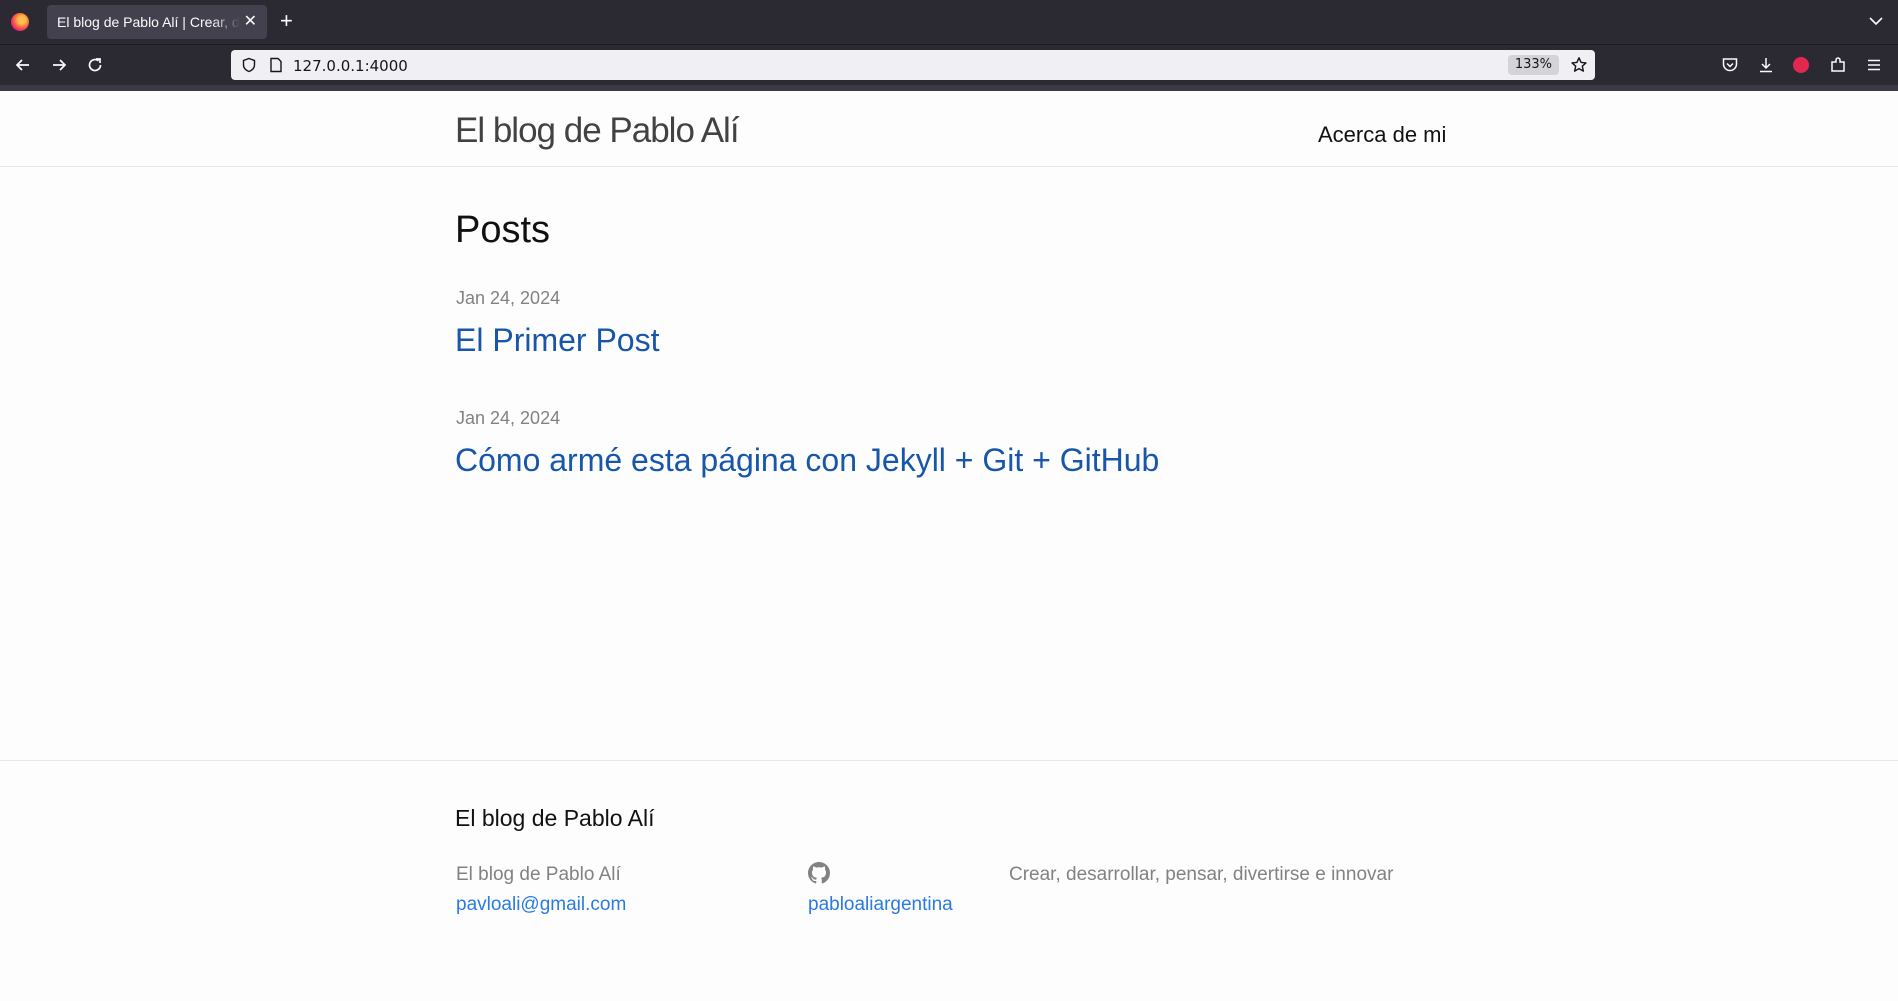 This screenshot has width=1898, height=1001. Describe the element at coordinates (1801, 65) in the screenshot. I see `extension-addon-icon` at that location.